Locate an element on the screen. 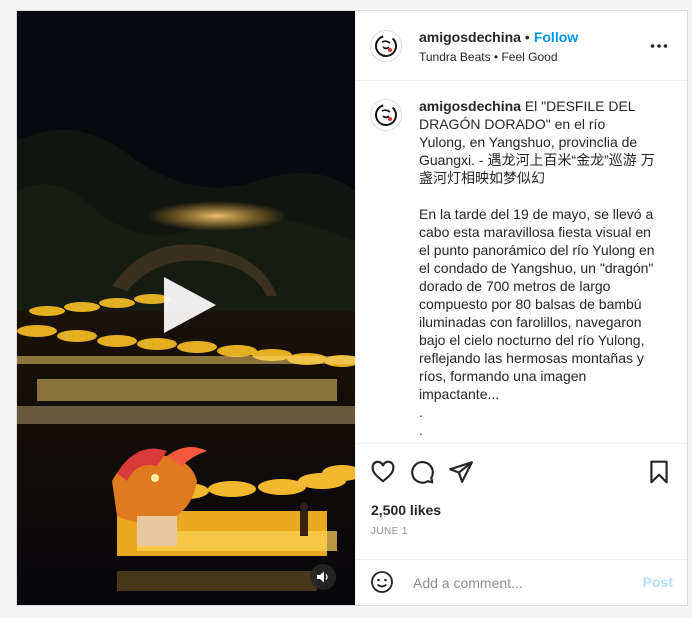 The height and width of the screenshot is (618, 692). save-button is located at coordinates (659, 472).